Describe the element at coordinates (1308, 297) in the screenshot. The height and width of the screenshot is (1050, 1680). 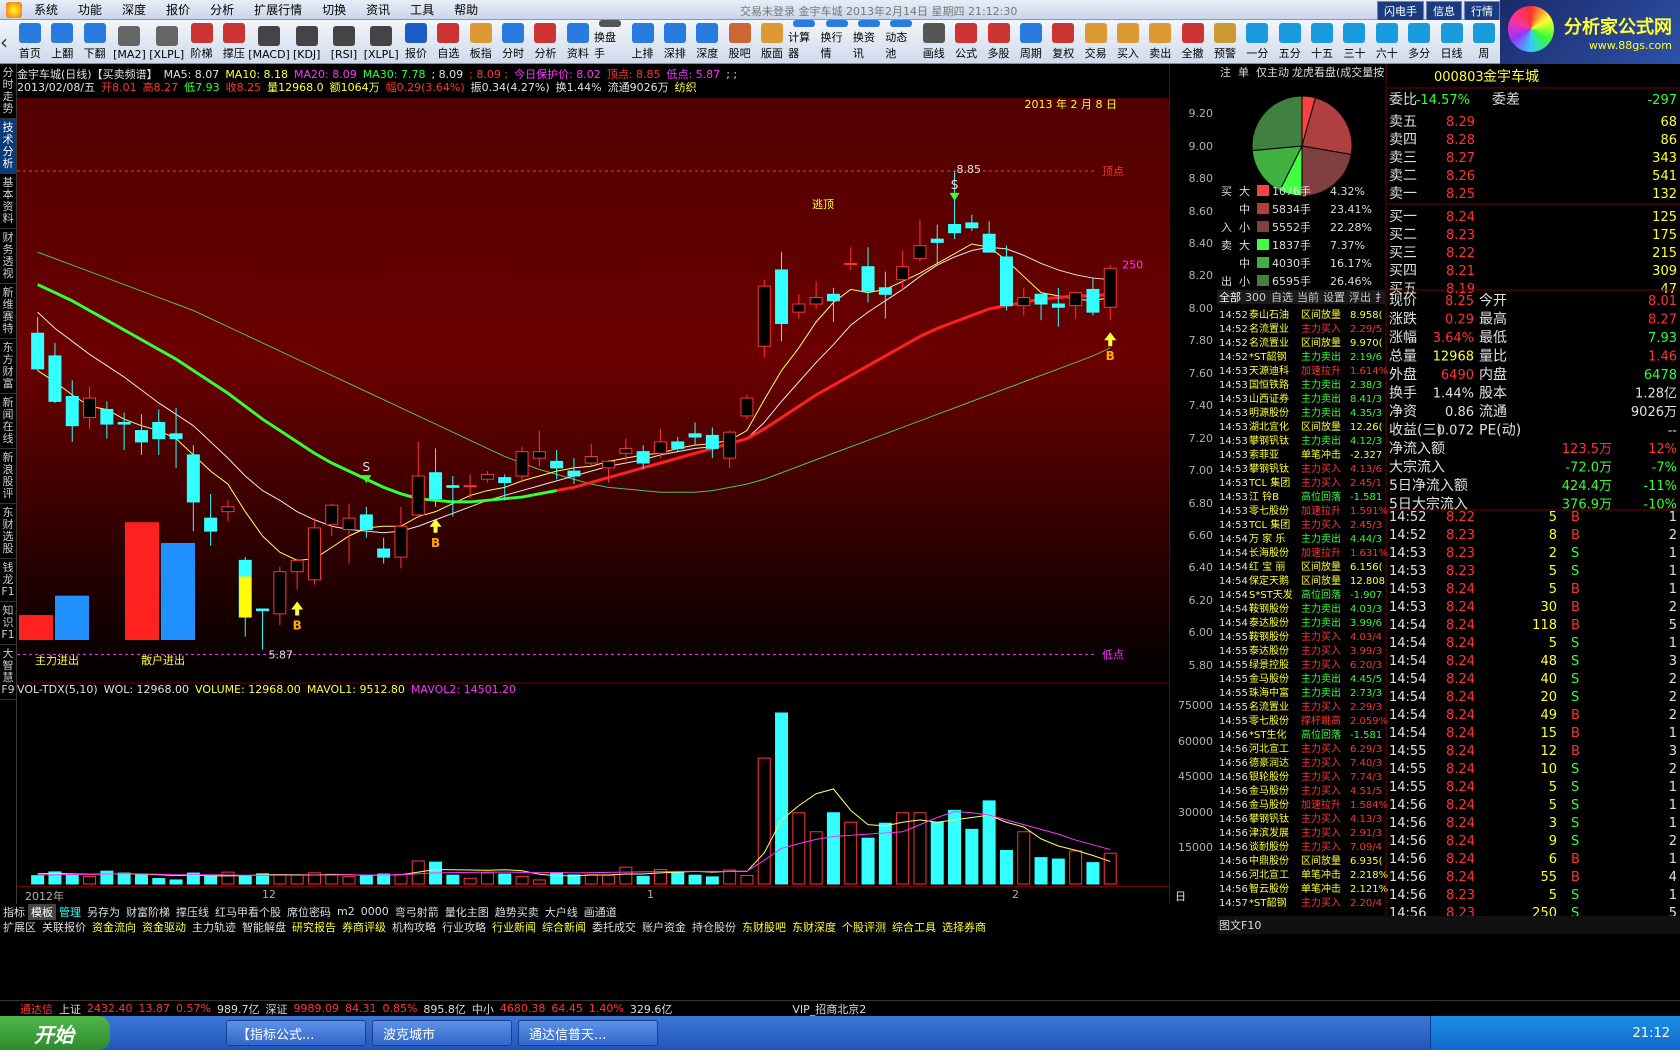
I see `list-tab-3: 当前` at that location.